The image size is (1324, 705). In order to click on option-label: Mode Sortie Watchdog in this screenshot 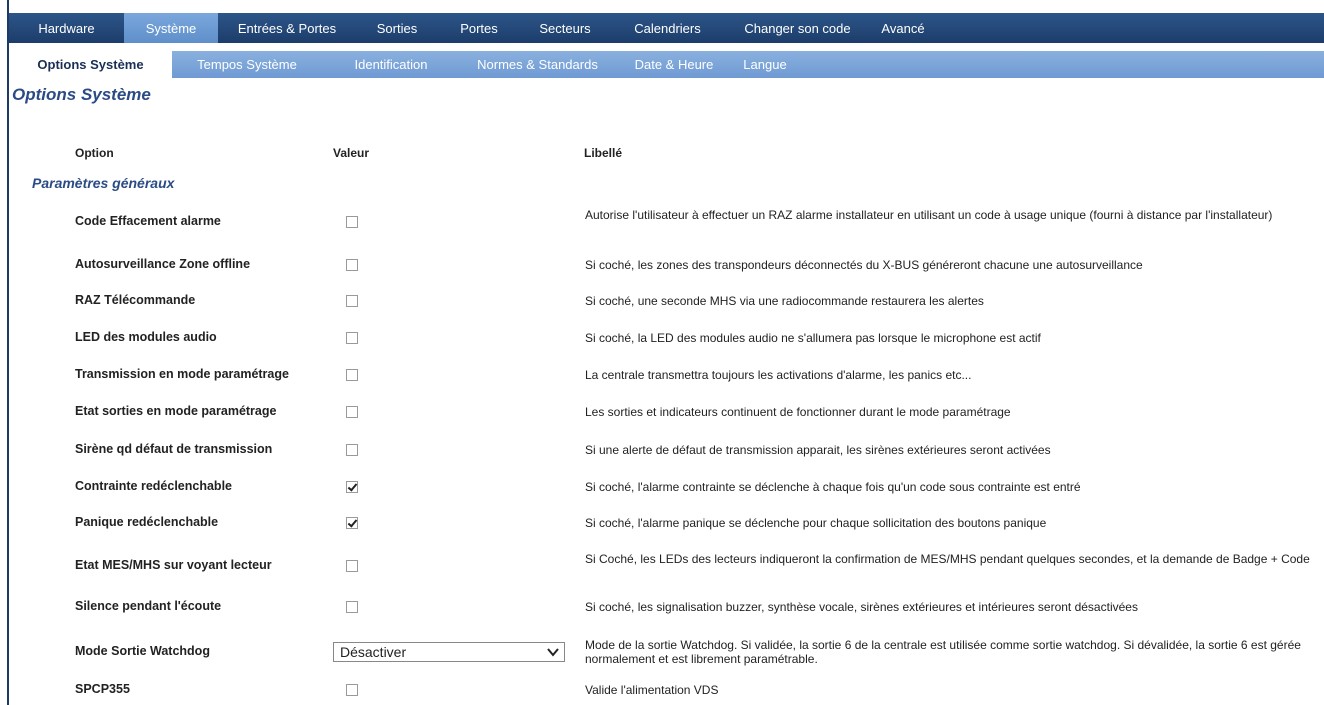, I will do `click(142, 651)`.